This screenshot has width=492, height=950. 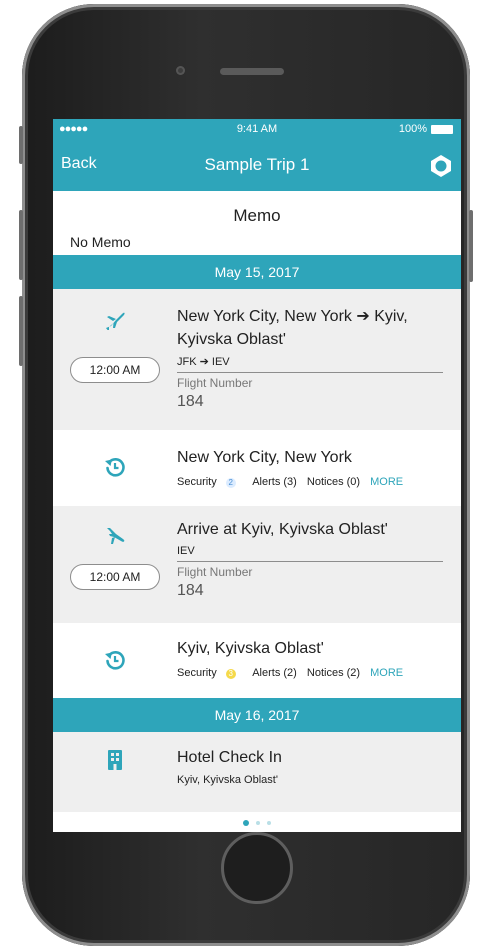 I want to click on security-level-badge: 3, so click(x=230, y=674).